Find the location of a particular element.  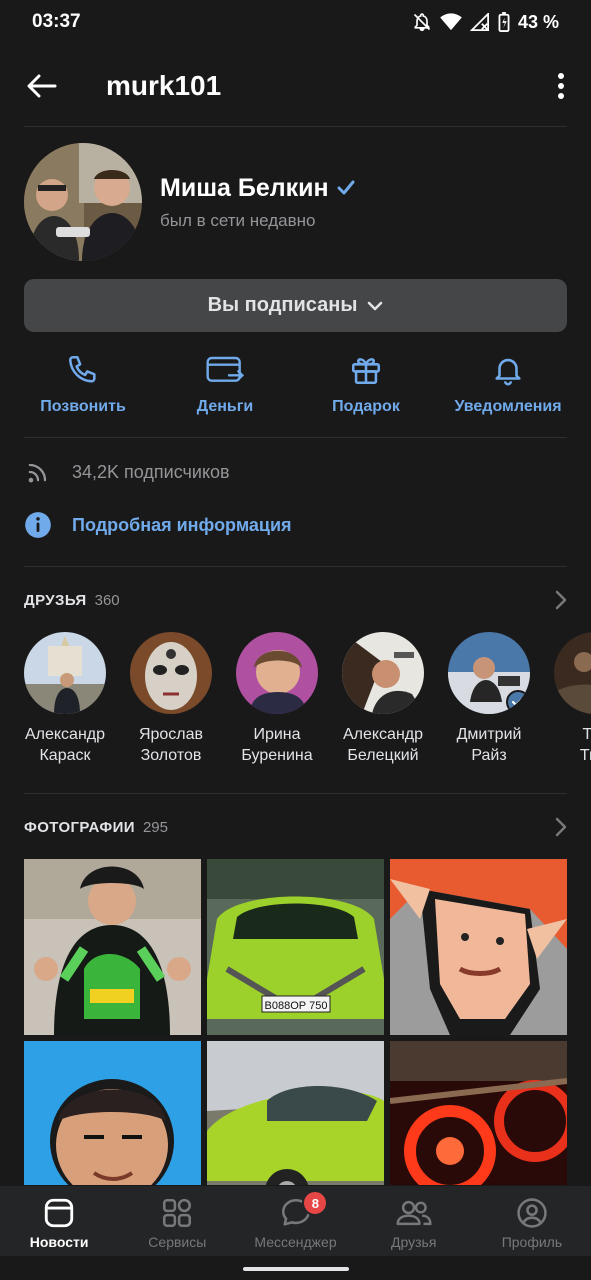

top-bar: murk101 is located at coordinates (295, 86).